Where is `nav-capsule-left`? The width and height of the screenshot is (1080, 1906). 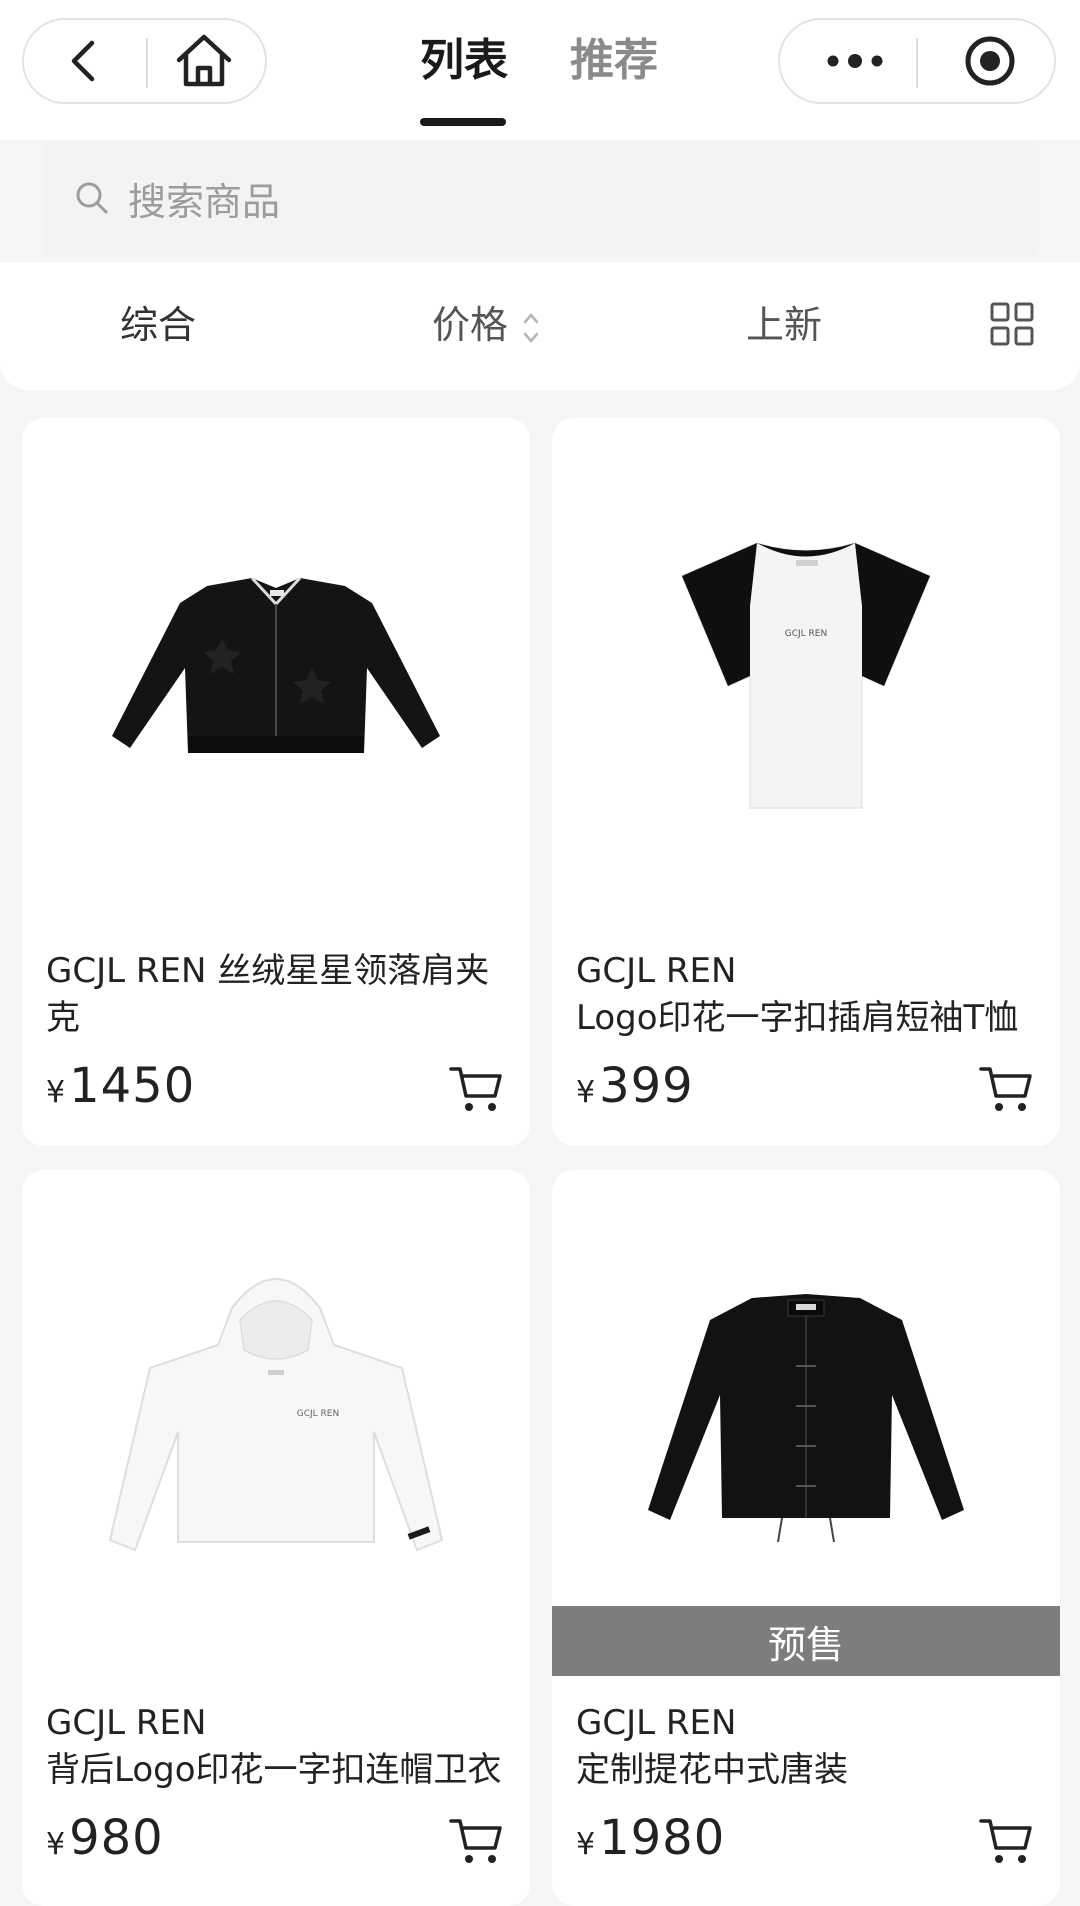
nav-capsule-left is located at coordinates (144, 61).